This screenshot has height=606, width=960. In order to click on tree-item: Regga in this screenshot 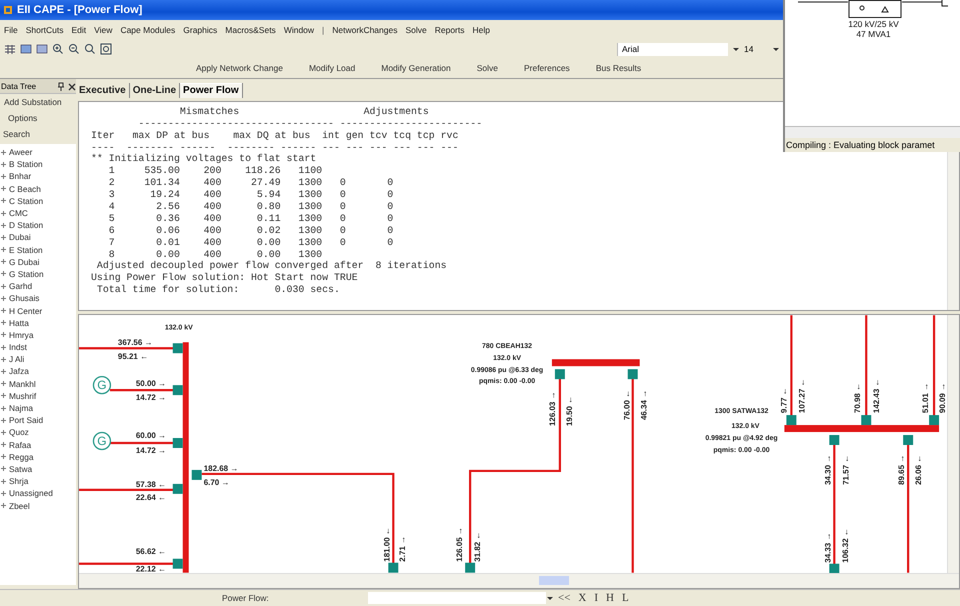, I will do `click(21, 457)`.